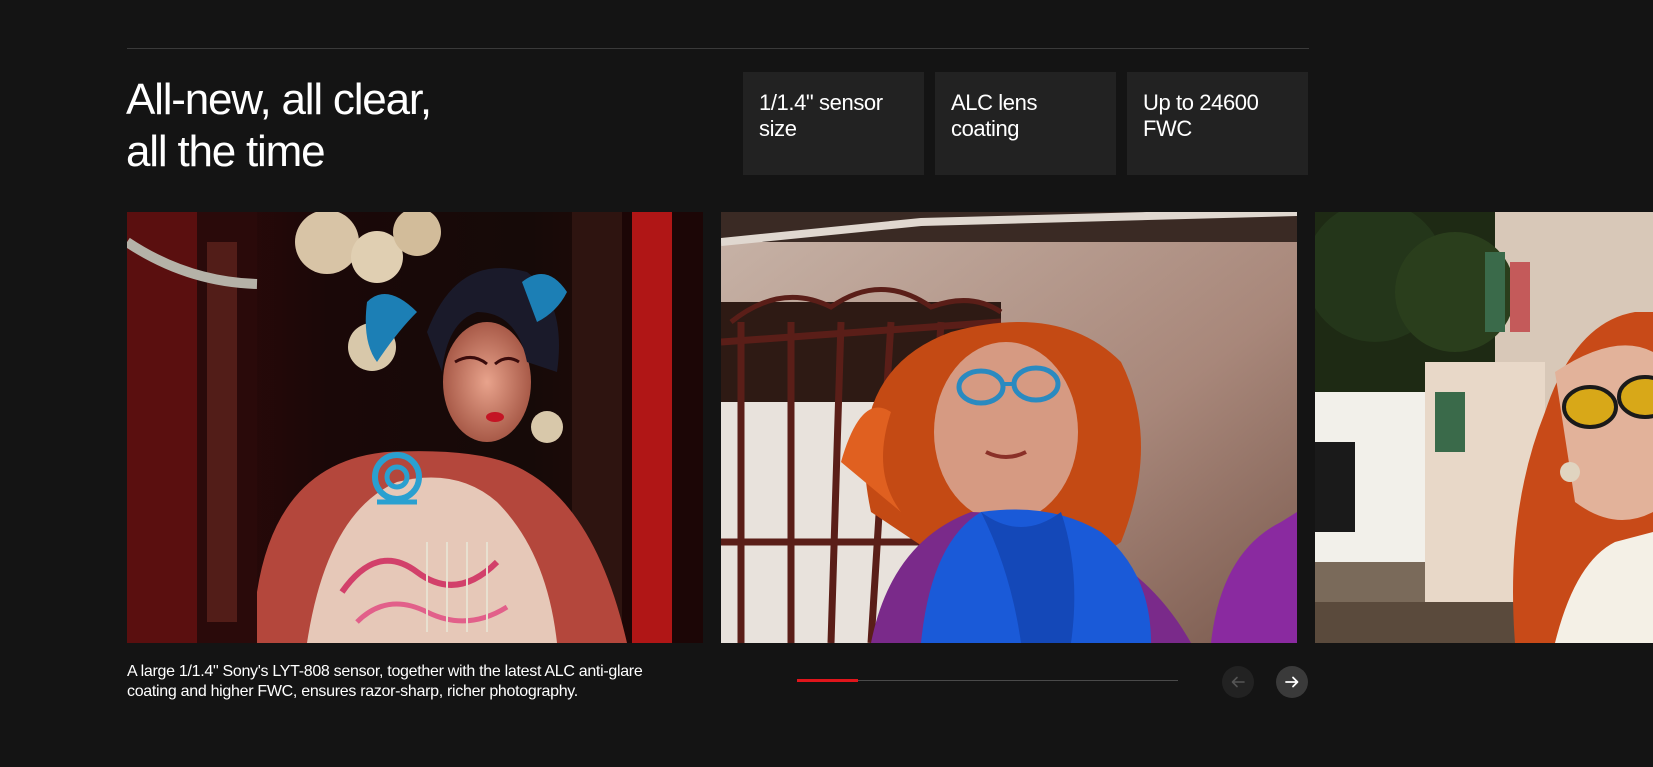  I want to click on arrow-right-icon, so click(1292, 682).